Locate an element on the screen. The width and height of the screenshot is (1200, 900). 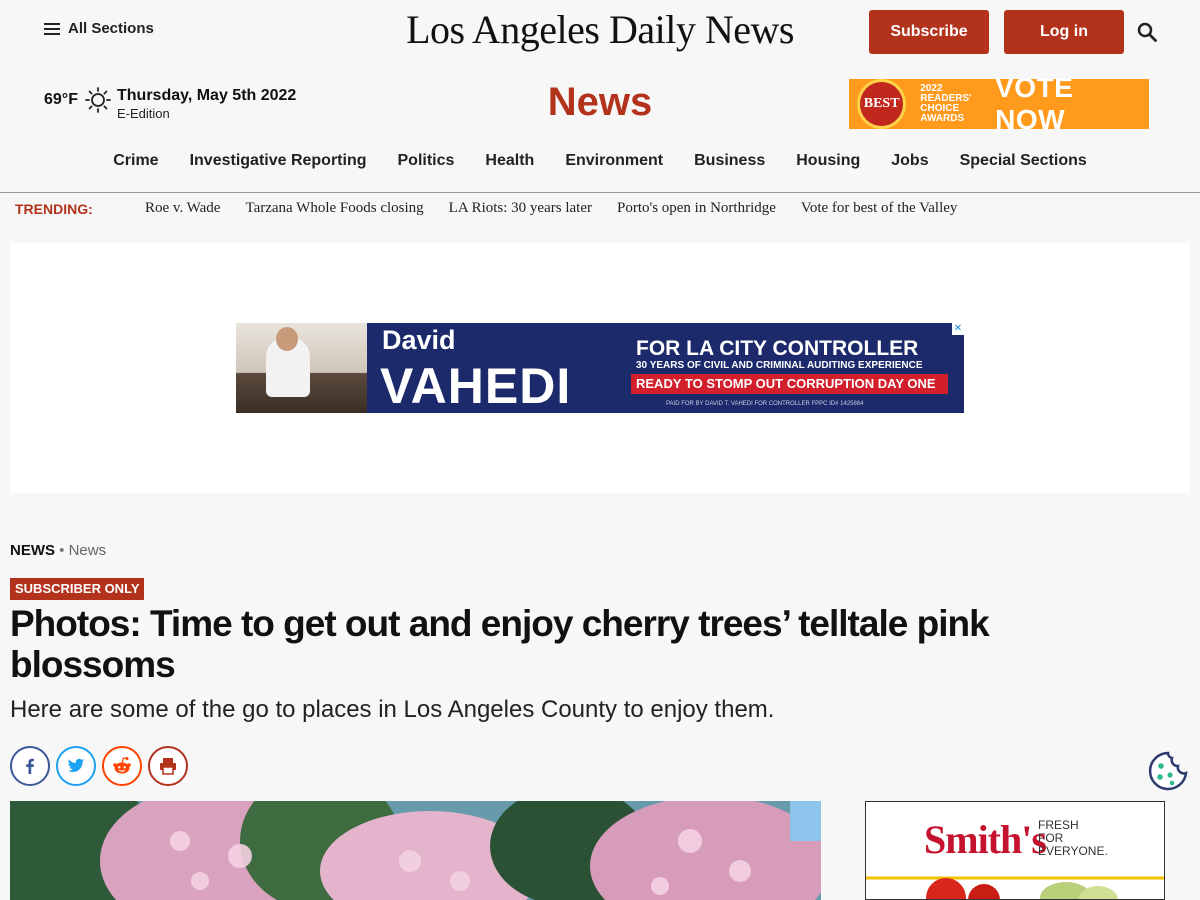
cherry-blossom-image is located at coordinates (415, 850).